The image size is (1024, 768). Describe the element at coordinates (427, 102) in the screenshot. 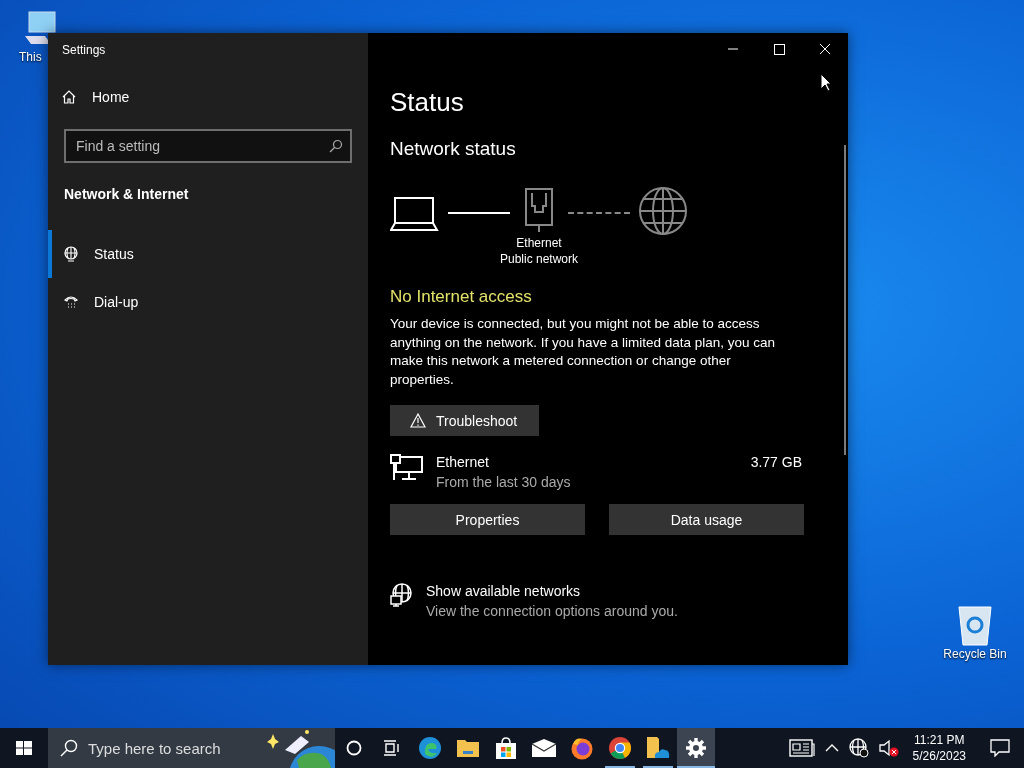

I see `page-title: Status` at that location.